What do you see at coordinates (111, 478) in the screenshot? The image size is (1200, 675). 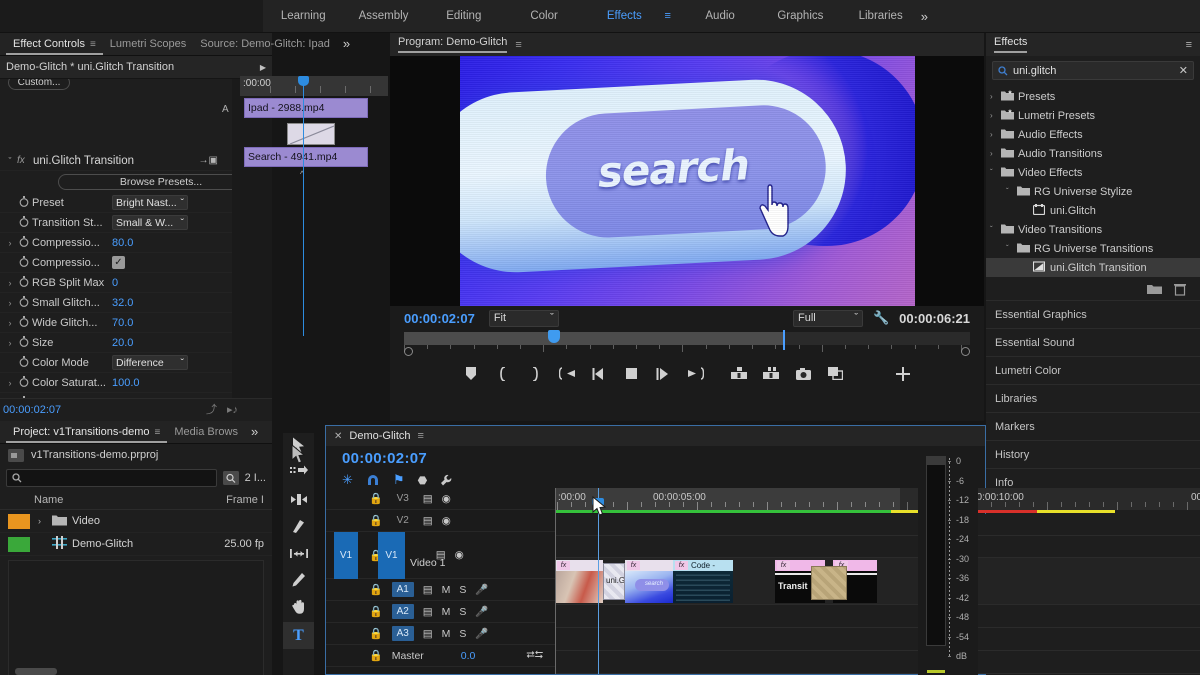 I see `project-search-input` at bounding box center [111, 478].